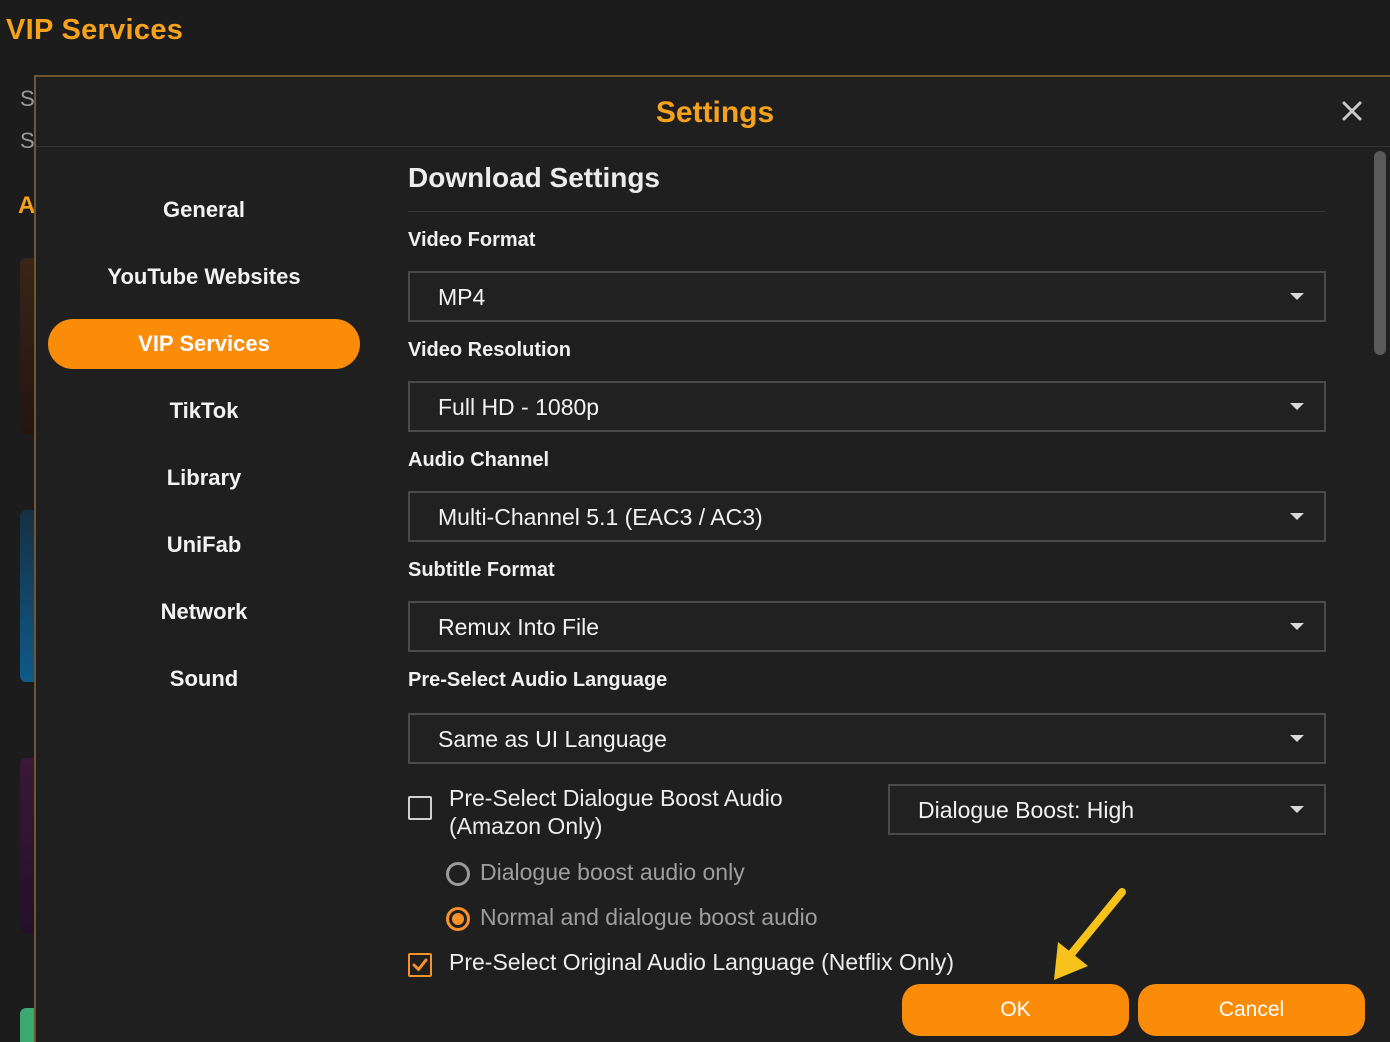 The height and width of the screenshot is (1042, 1390). What do you see at coordinates (27, 140) in the screenshot?
I see `background-text-2: S` at bounding box center [27, 140].